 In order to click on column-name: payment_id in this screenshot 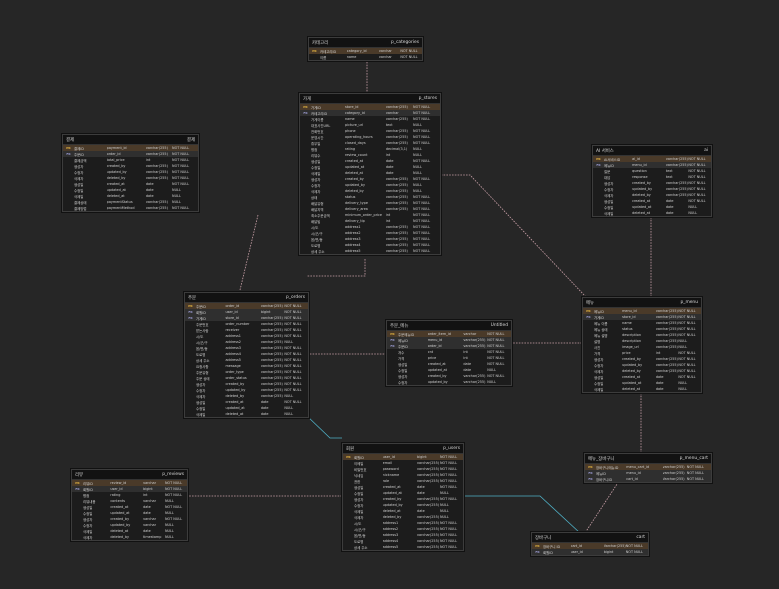, I will do `click(116, 148)`.